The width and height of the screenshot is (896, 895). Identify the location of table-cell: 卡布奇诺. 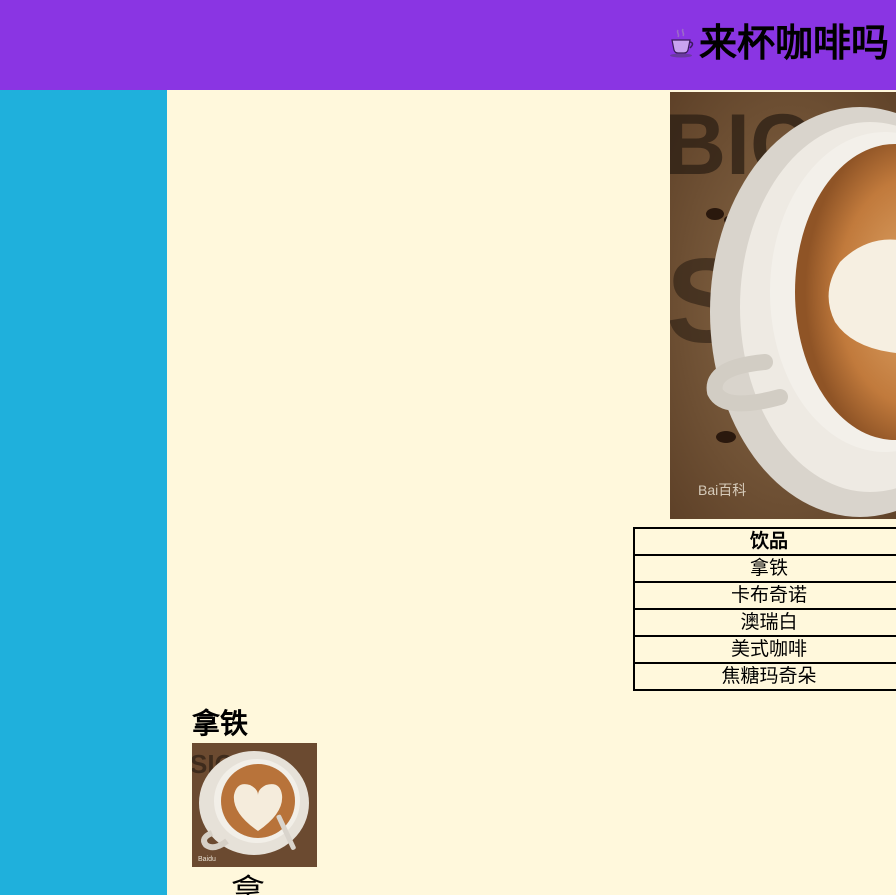
(764, 595).